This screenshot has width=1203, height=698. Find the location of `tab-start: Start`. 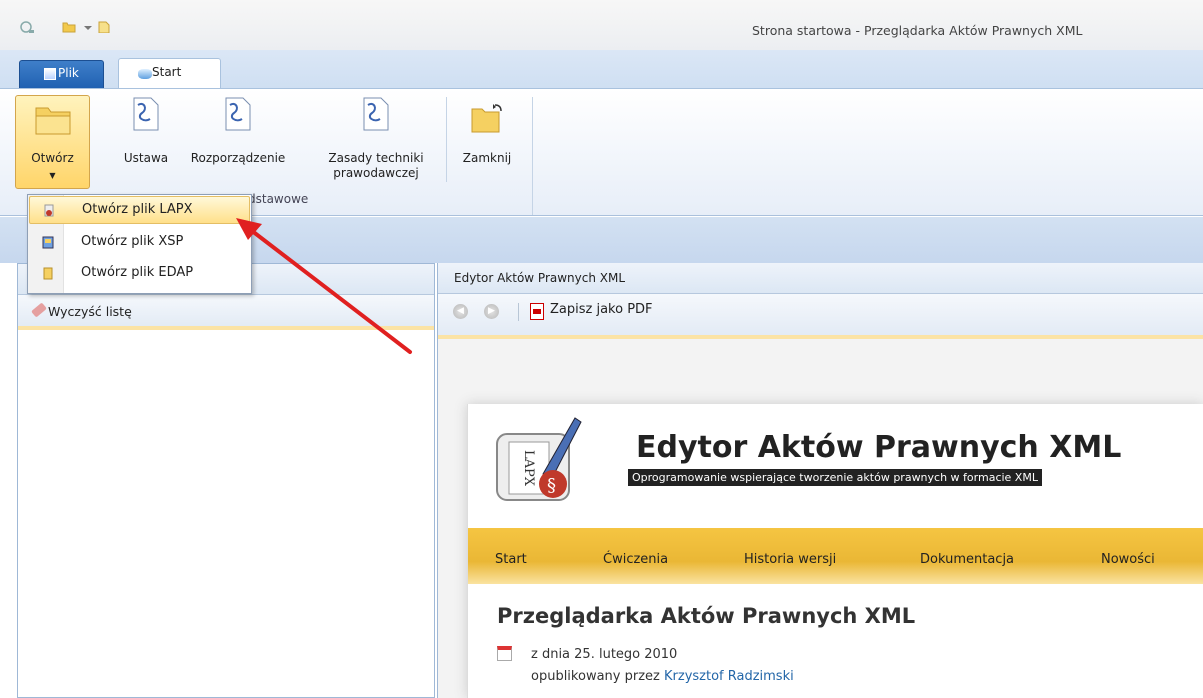

tab-start: Start is located at coordinates (169, 73).